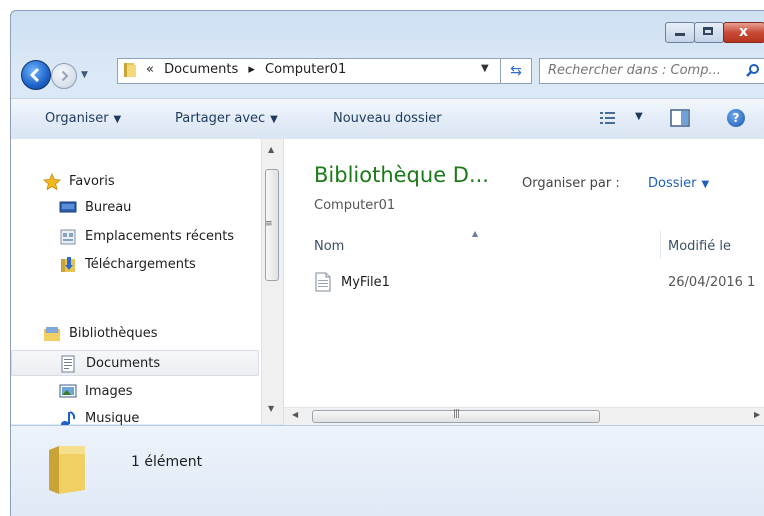 This screenshot has height=516, width=764. Describe the element at coordinates (150, 69) in the screenshot. I see `breadcrumb-overflow: «` at that location.